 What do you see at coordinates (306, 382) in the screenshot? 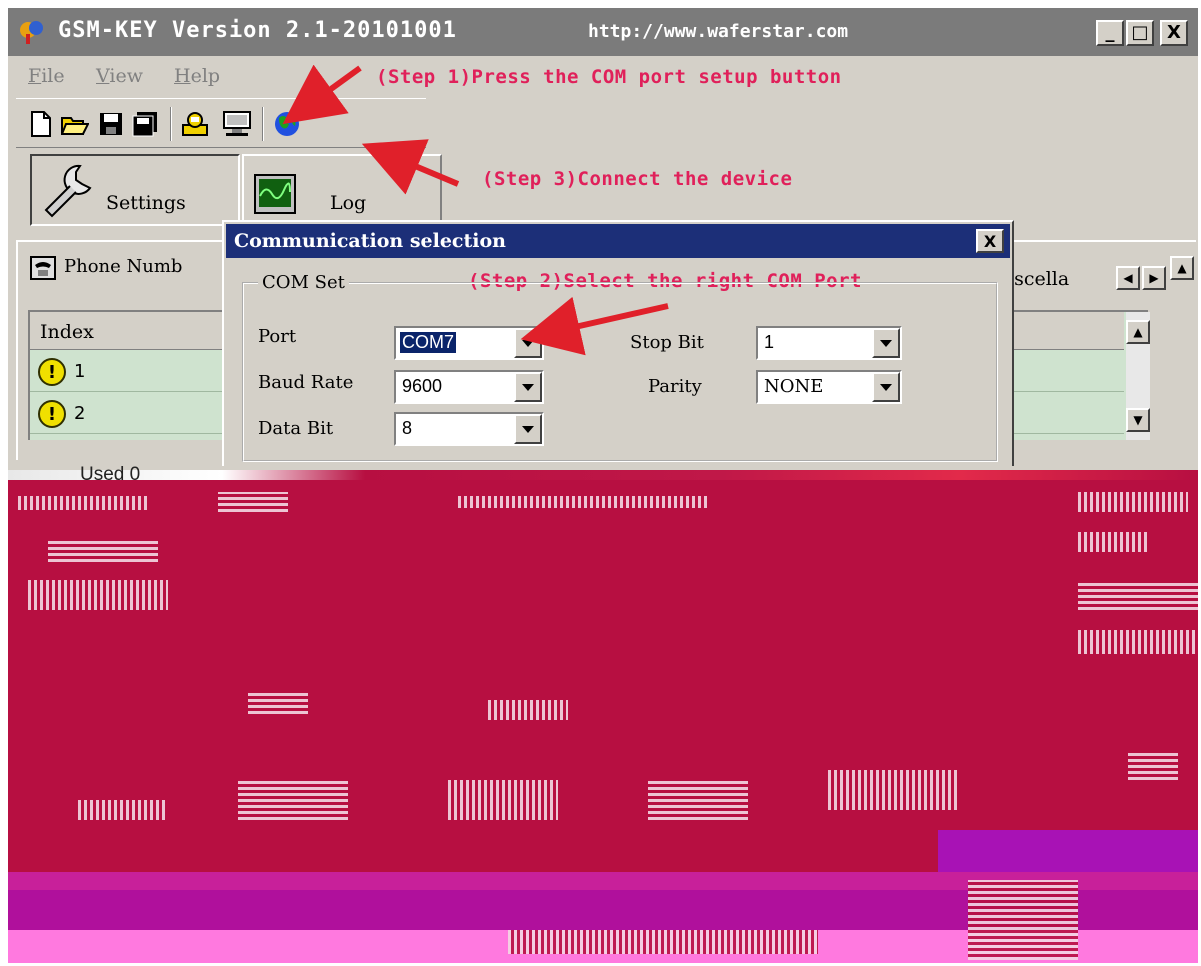
I see `baud-rate-label: Baud Rate` at bounding box center [306, 382].